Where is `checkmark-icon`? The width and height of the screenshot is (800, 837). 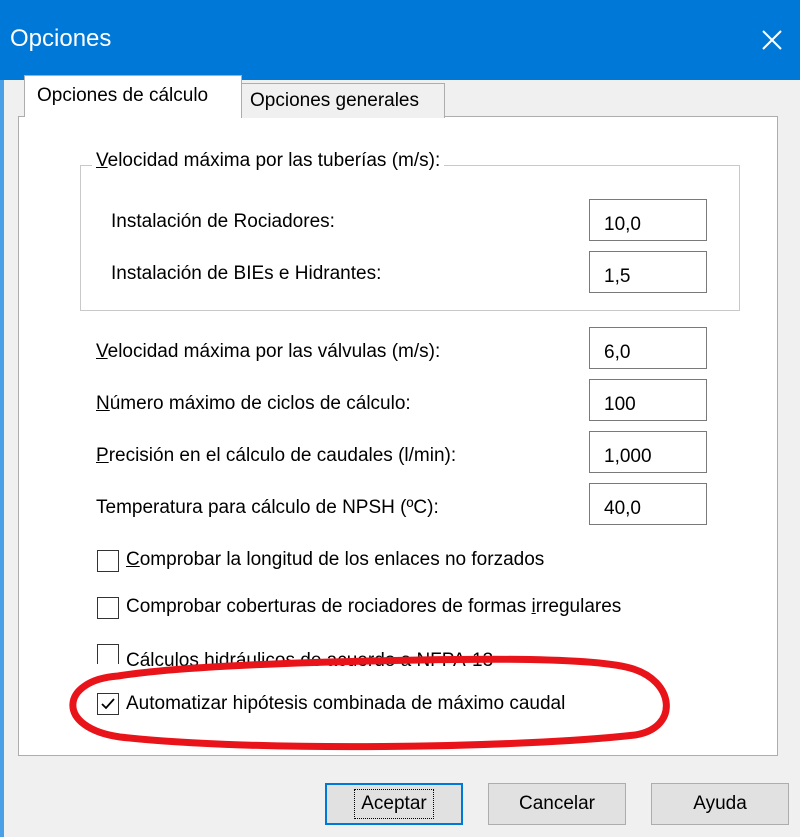
checkmark-icon is located at coordinates (108, 704).